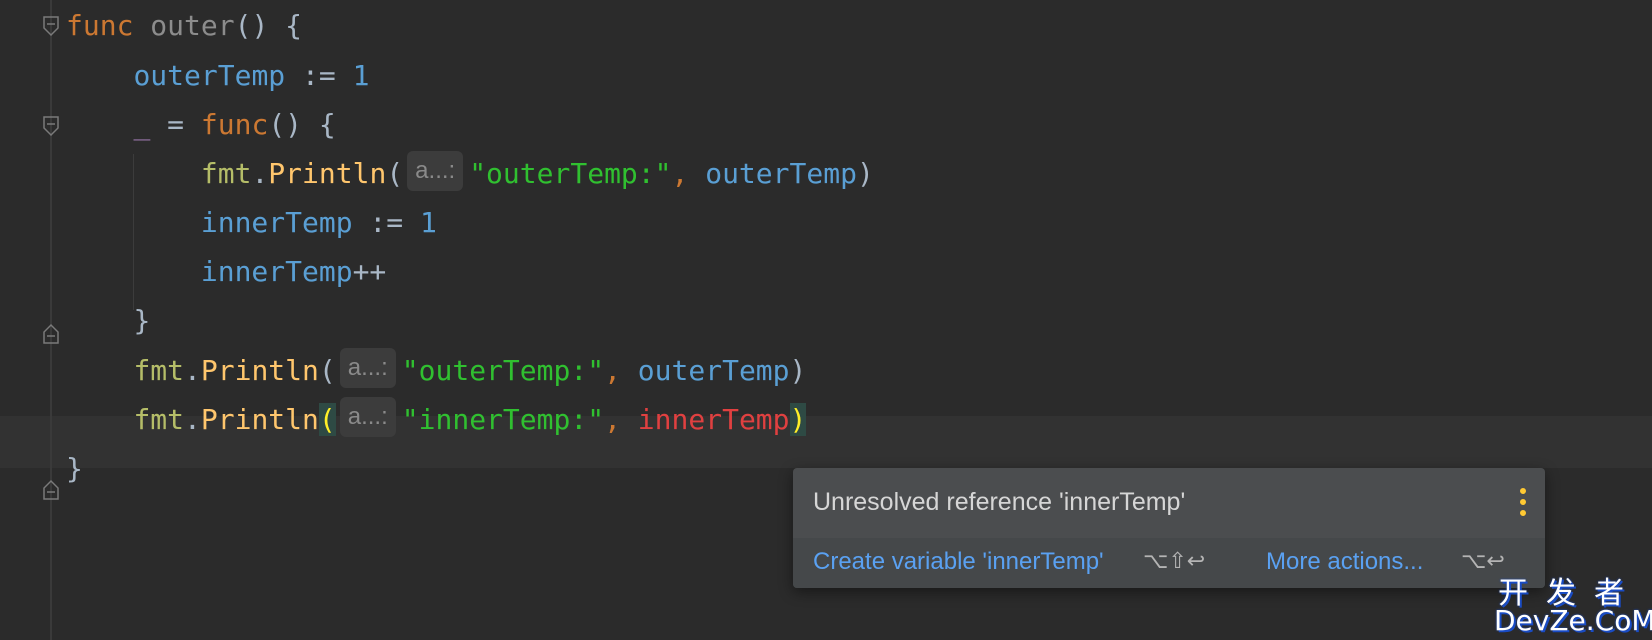 This screenshot has height=640, width=1652. Describe the element at coordinates (142, 124) in the screenshot. I see `code-token: _` at that location.